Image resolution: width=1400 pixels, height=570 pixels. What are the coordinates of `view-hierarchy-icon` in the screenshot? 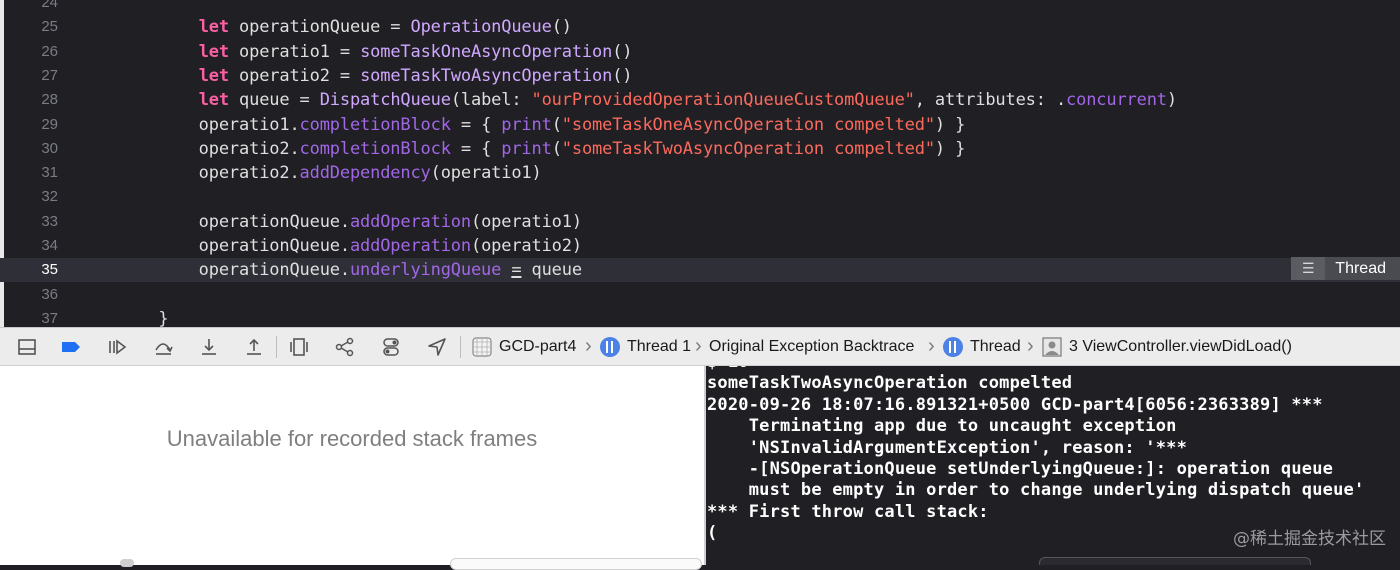 It's located at (299, 347).